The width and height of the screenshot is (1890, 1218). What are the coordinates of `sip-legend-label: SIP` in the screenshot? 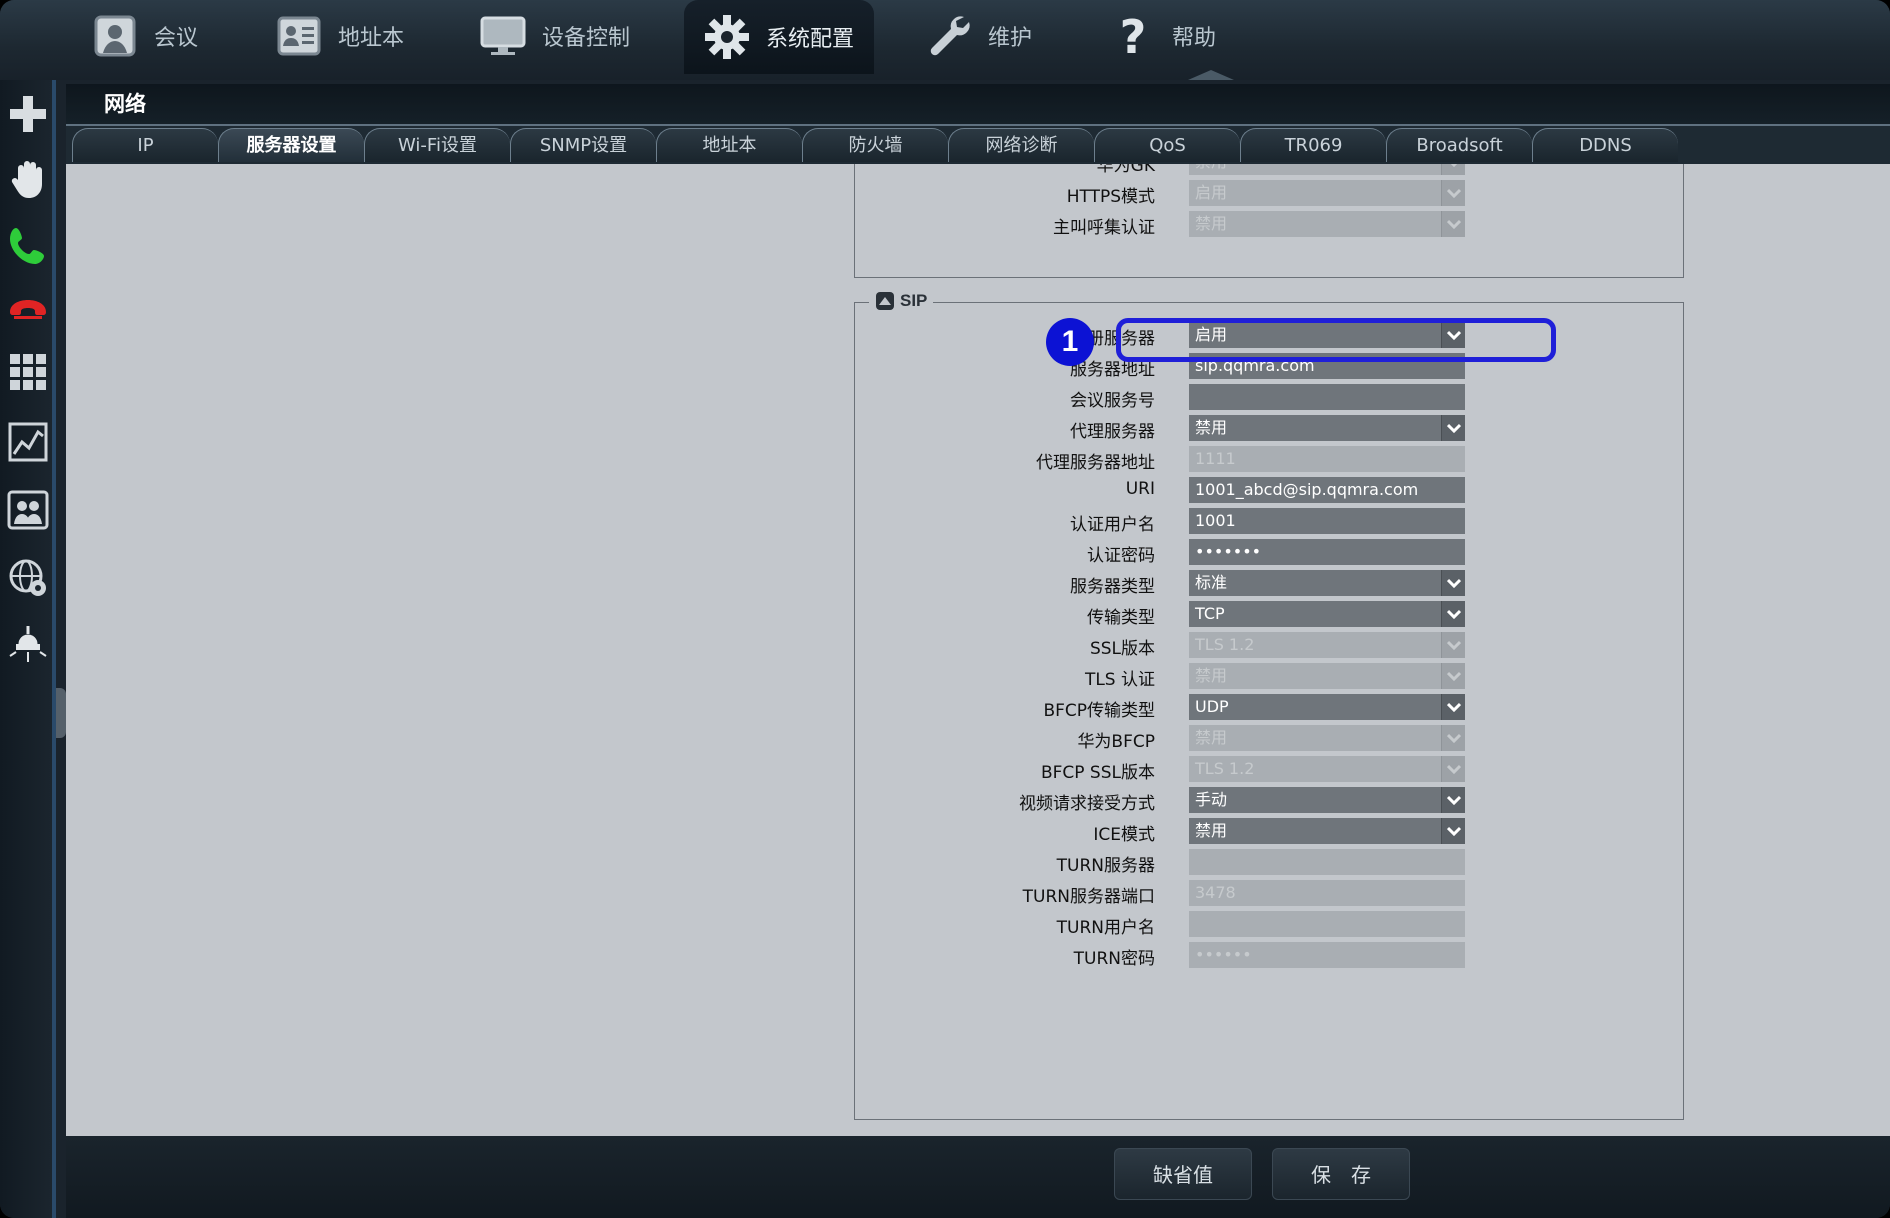 It's located at (914, 300).